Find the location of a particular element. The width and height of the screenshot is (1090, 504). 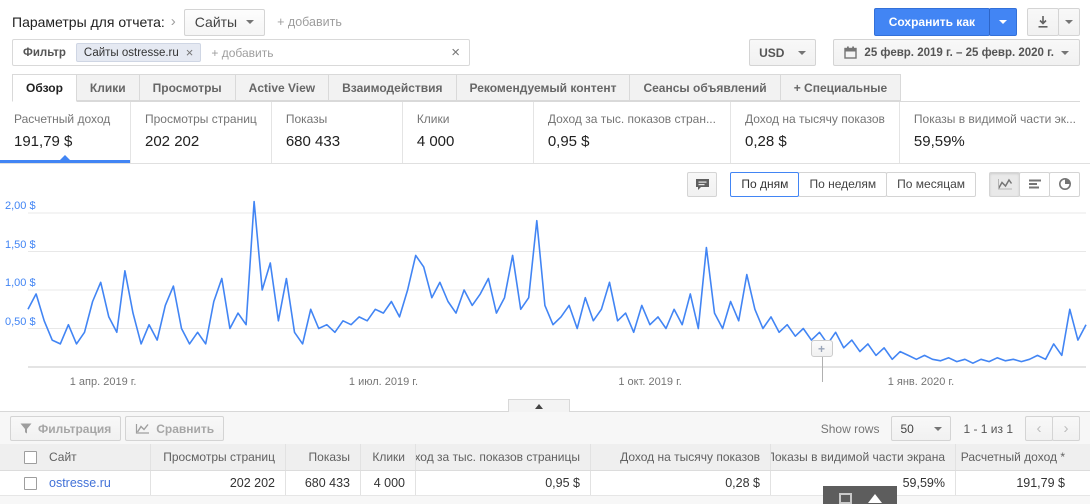

granularity-toggle: По дням По неделям По месяцам is located at coordinates (853, 184).